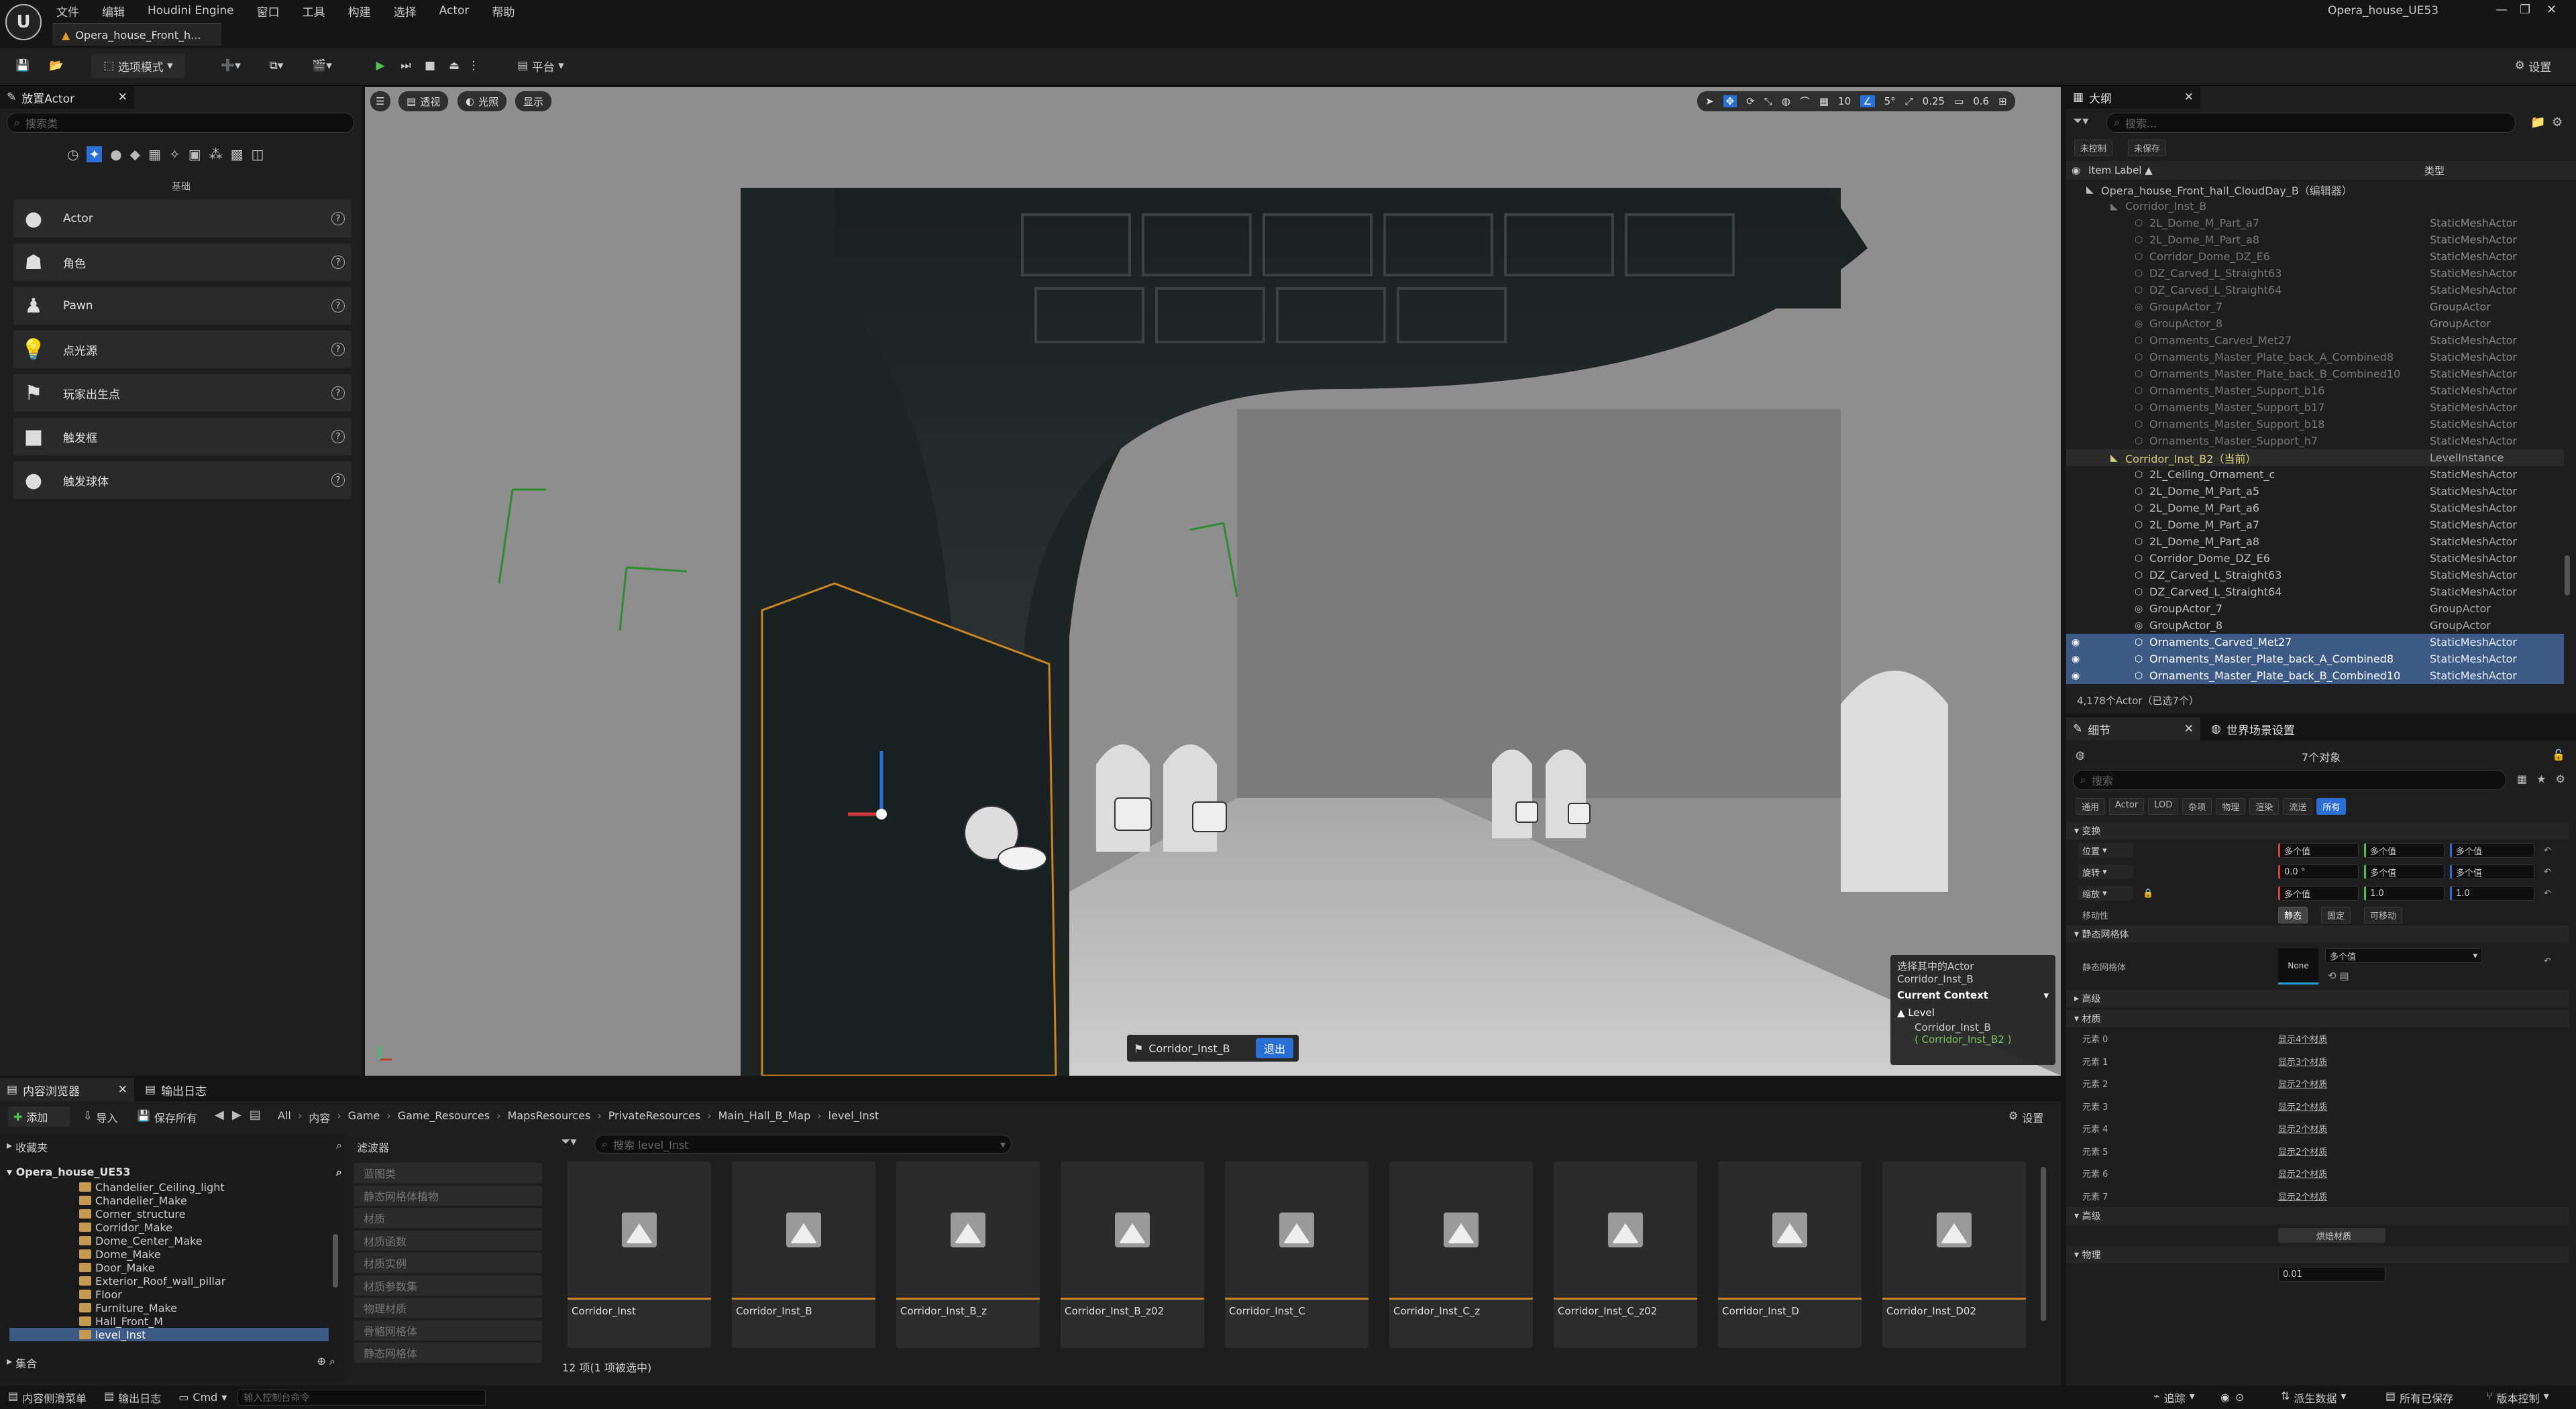  Describe the element at coordinates (169, 1334) in the screenshot. I see `folder-item: level_Inst` at that location.